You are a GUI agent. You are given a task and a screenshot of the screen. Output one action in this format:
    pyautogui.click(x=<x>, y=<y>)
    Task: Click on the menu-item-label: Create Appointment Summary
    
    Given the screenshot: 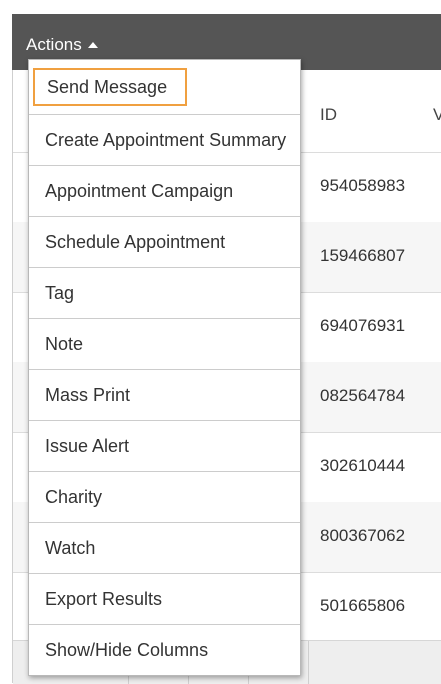 What is the action you would take?
    pyautogui.click(x=166, y=140)
    